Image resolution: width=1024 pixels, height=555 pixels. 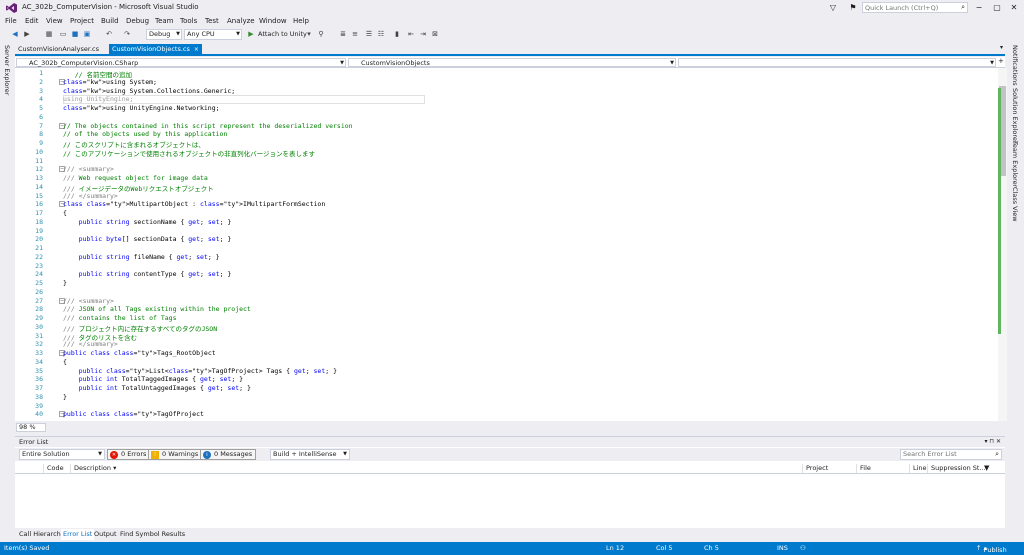 What do you see at coordinates (991, 549) in the screenshot?
I see `publish-button: ↑ Publish ▴` at bounding box center [991, 549].